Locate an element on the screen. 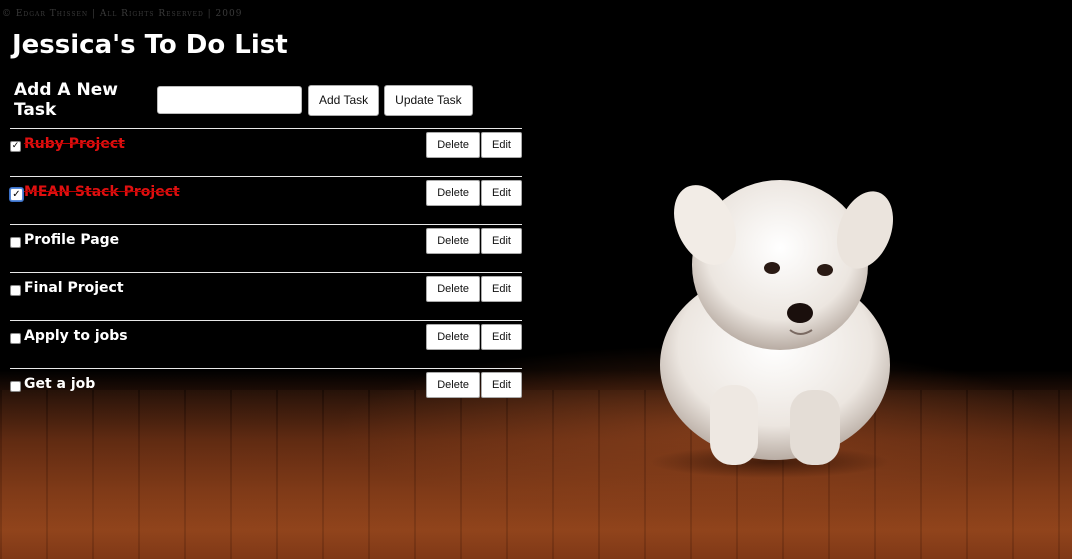  add-task-label: Add A New Task is located at coordinates (66, 100).